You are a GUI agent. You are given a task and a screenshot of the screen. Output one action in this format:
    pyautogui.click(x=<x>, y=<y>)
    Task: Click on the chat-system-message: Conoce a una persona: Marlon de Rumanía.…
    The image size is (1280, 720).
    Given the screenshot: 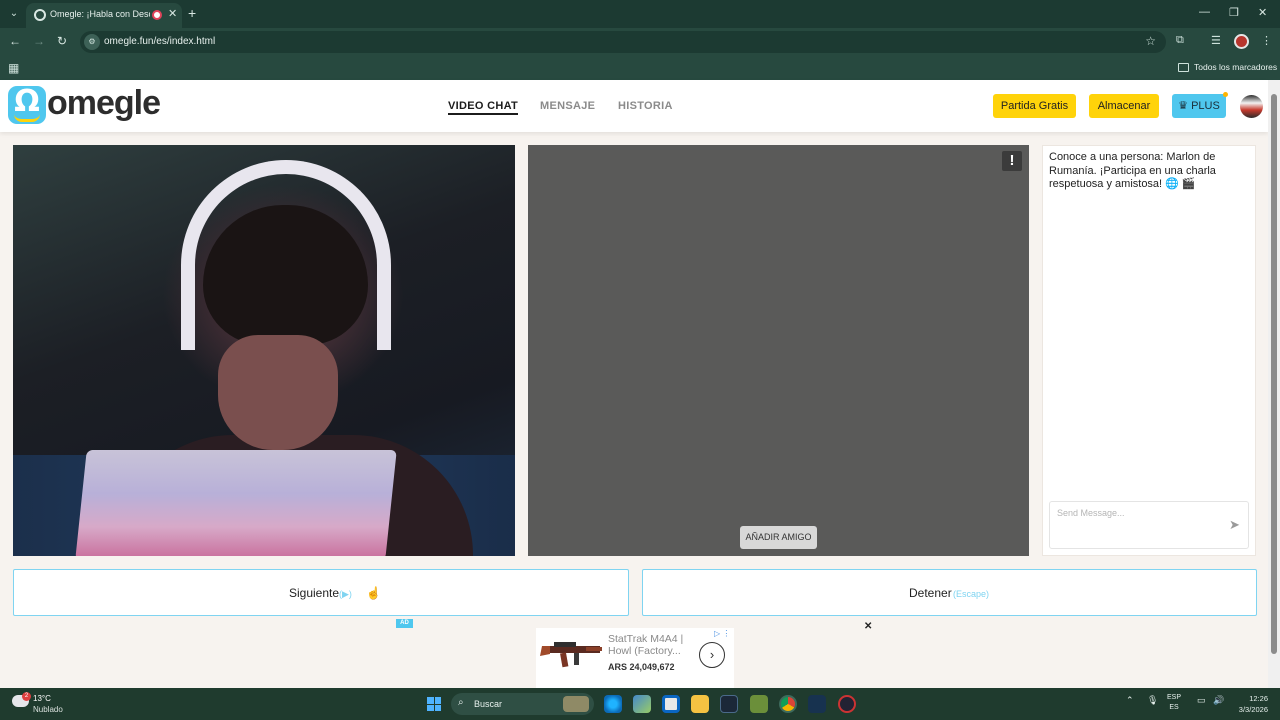 What is the action you would take?
    pyautogui.click(x=1132, y=170)
    